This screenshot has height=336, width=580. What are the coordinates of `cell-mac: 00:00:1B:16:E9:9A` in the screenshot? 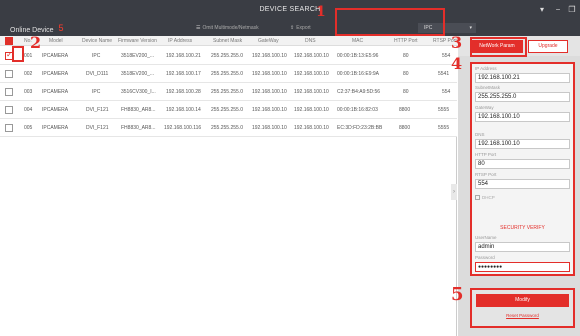 It's located at (358, 74).